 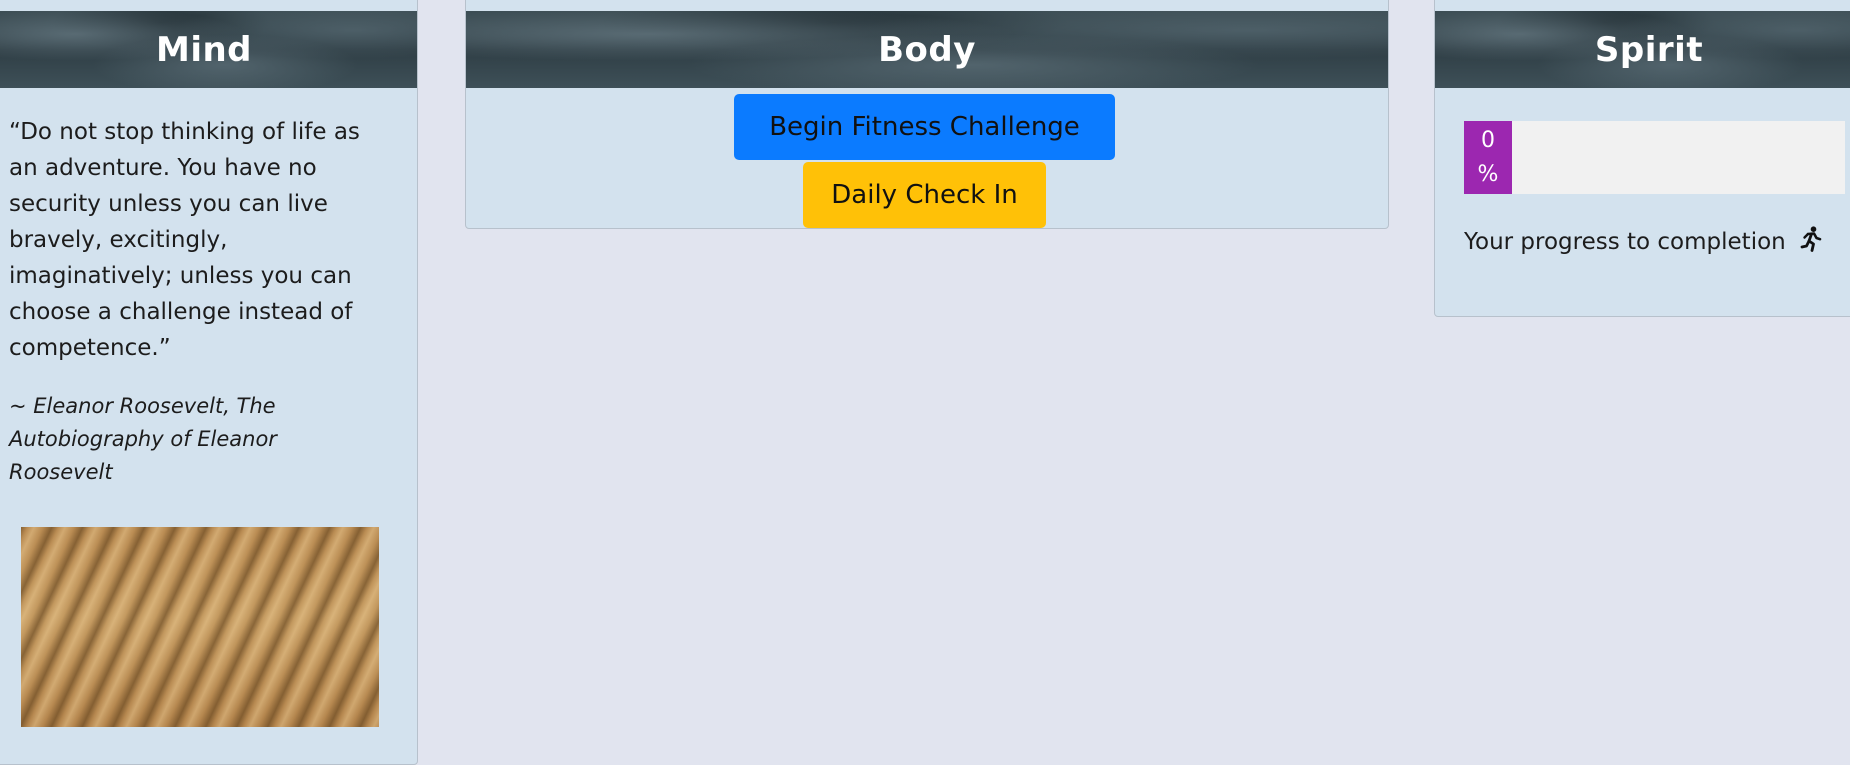 I want to click on mind-card-header: Mind, so click(x=208, y=49).